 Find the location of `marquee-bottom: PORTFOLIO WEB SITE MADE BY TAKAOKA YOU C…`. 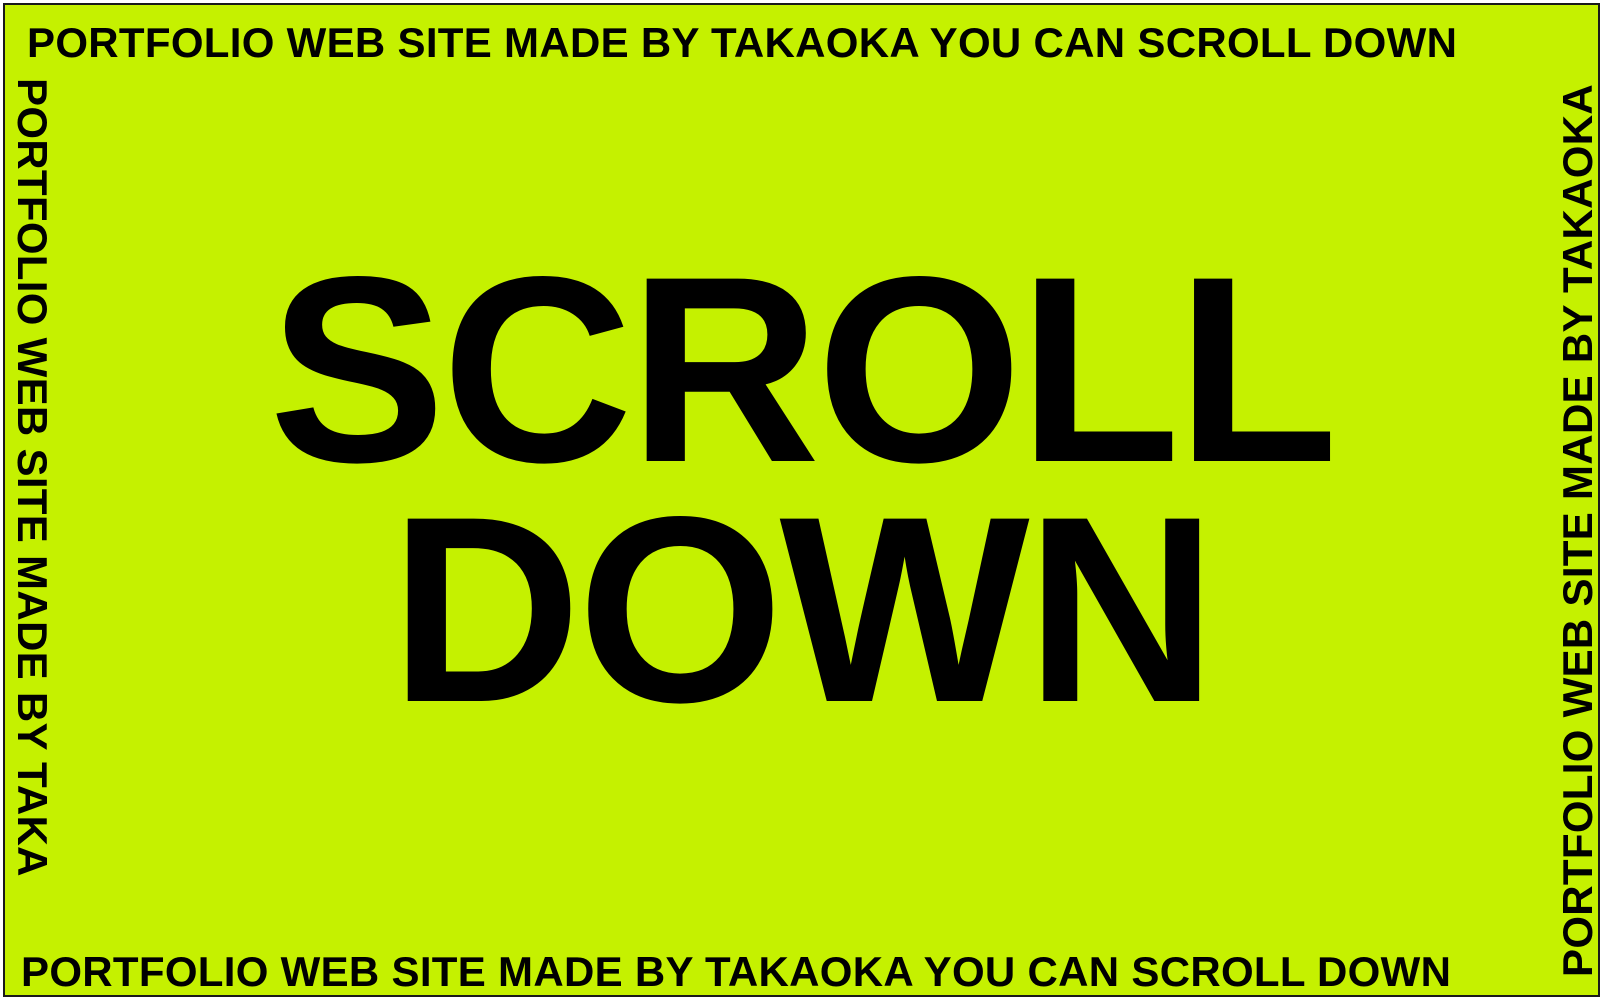

marquee-bottom: PORTFOLIO WEB SITE MADE BY TAKAOKA YOU C… is located at coordinates (736, 971).